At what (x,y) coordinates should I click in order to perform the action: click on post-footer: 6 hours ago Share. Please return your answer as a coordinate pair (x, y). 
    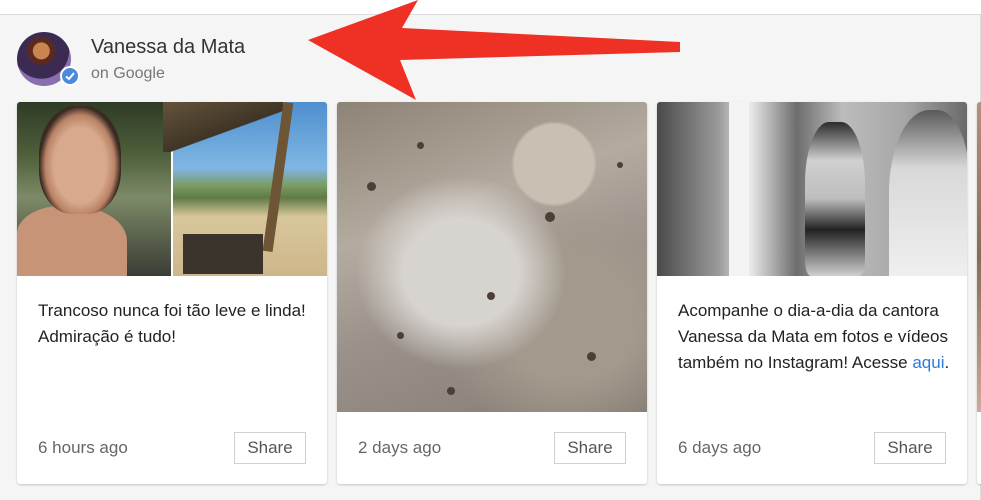
    Looking at the image, I should click on (172, 448).